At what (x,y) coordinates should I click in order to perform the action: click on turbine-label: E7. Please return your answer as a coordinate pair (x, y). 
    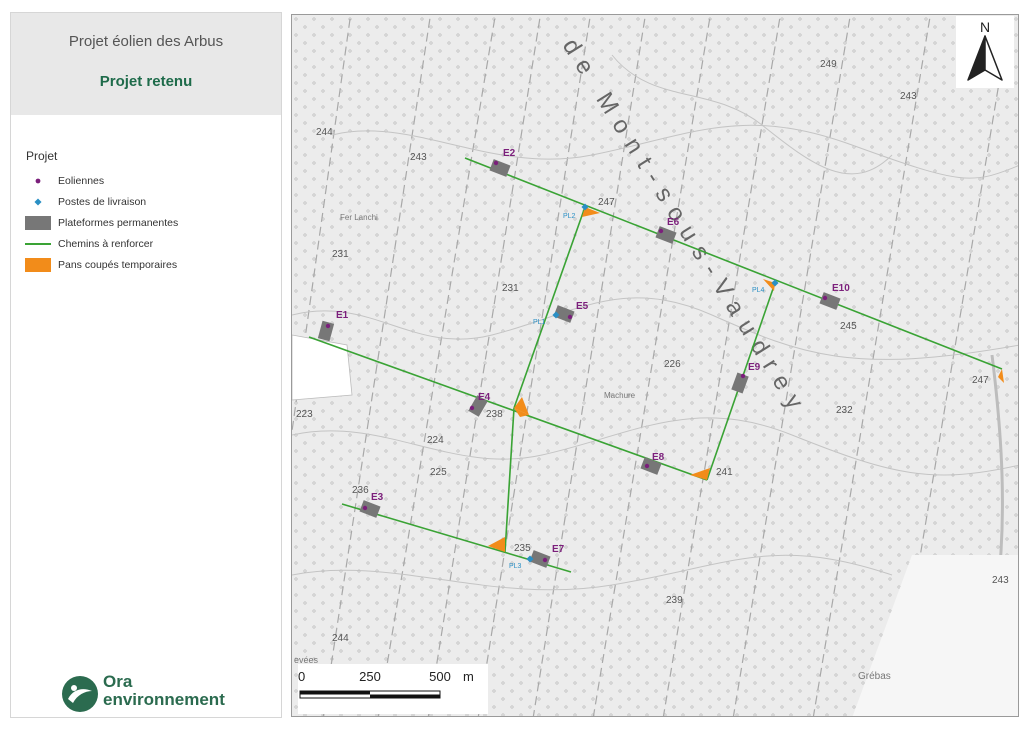
    Looking at the image, I should click on (558, 549).